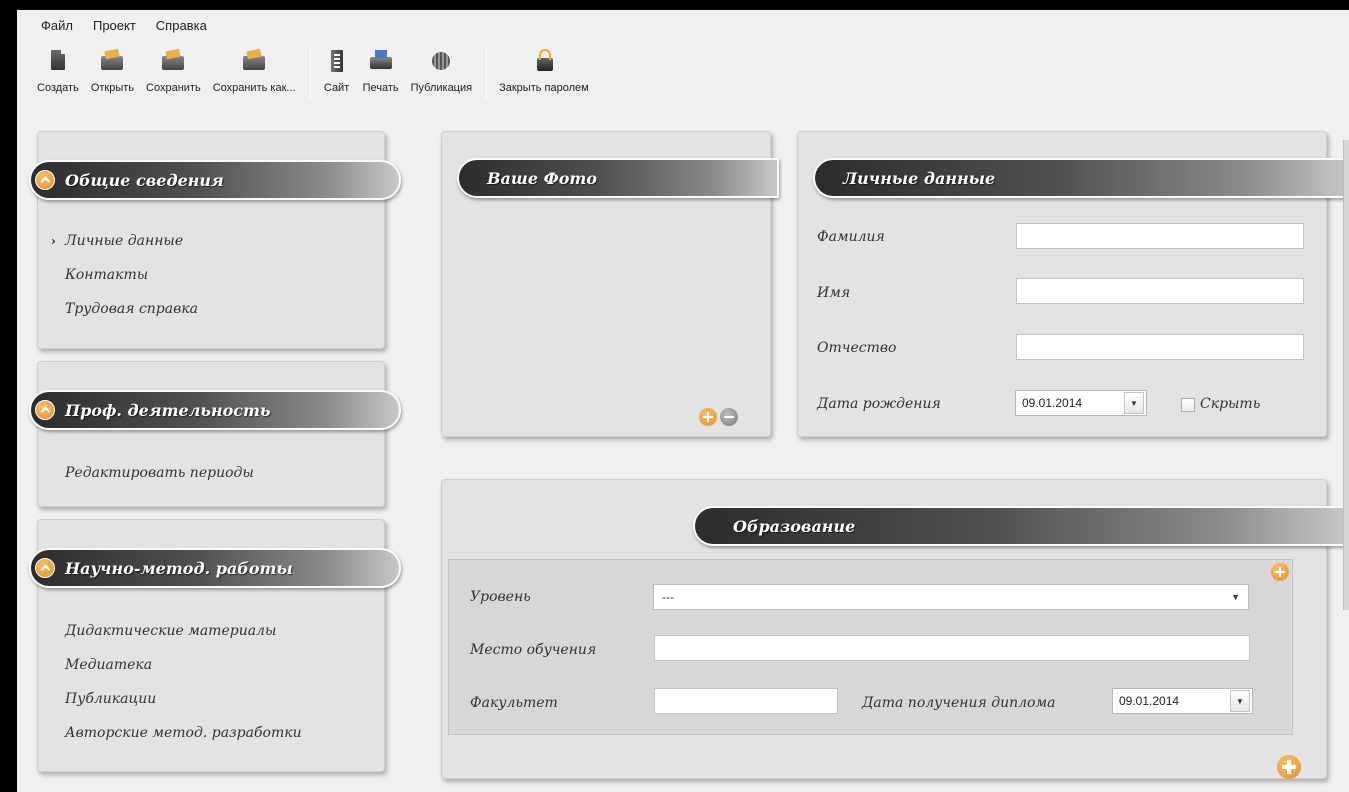 The height and width of the screenshot is (792, 1349). Describe the element at coordinates (380, 88) in the screenshot. I see `print-label: Печать` at that location.